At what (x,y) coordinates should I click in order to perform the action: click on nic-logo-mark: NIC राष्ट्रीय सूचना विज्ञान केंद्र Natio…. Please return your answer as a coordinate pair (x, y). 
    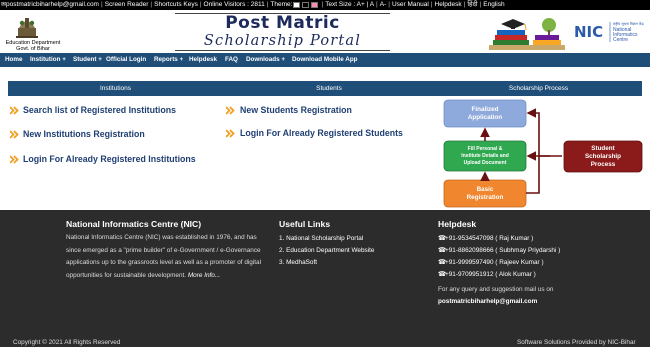
    Looking at the image, I should click on (609, 32).